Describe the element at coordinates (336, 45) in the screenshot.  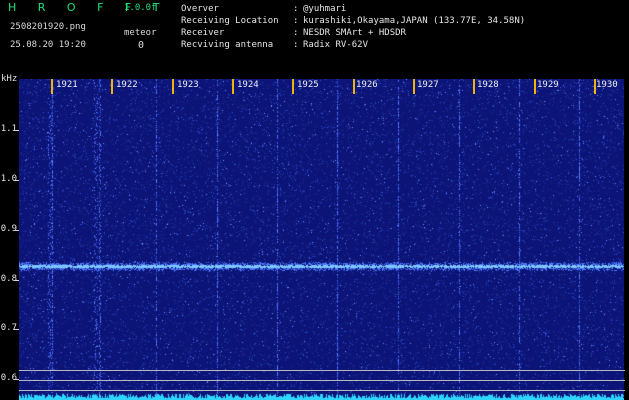
I see `info-value: Radix RV-62V` at that location.